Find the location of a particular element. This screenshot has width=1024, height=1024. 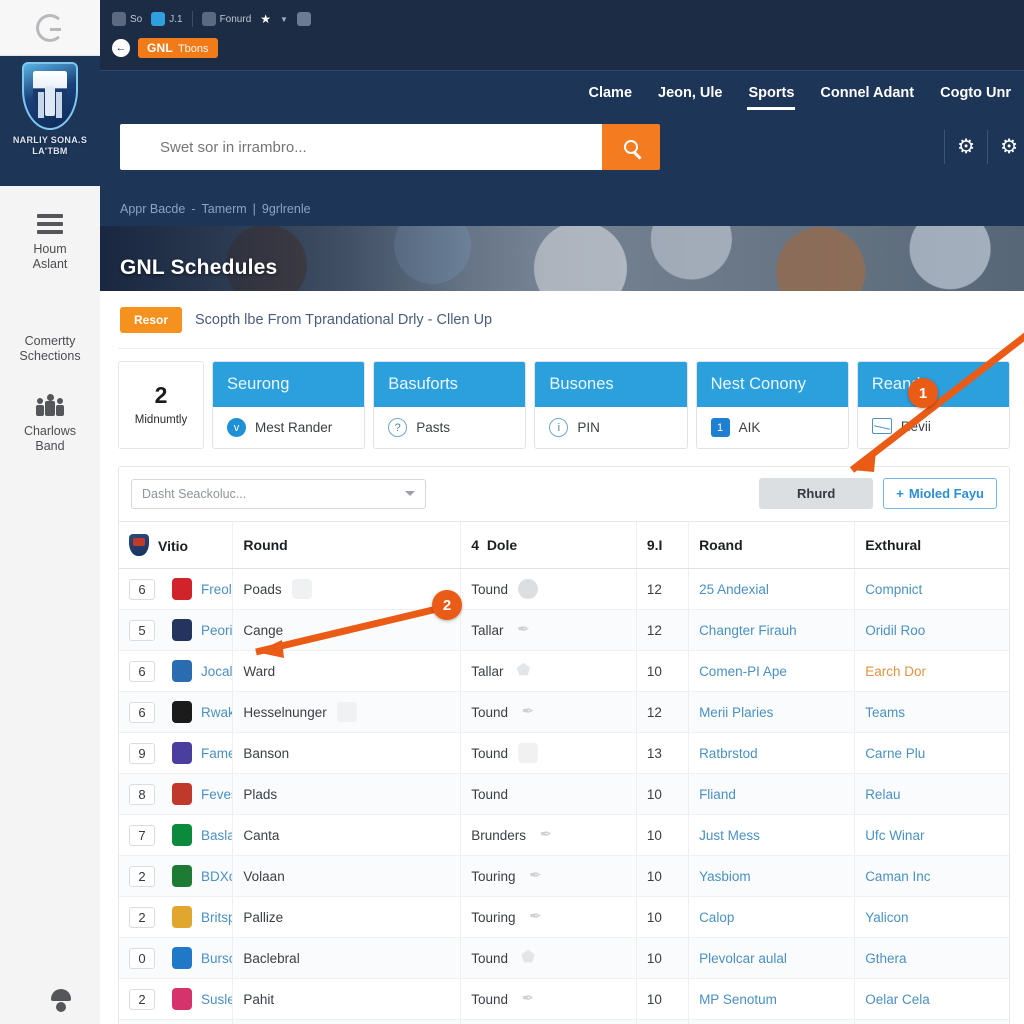

tab-sports: Sports is located at coordinates (771, 97).